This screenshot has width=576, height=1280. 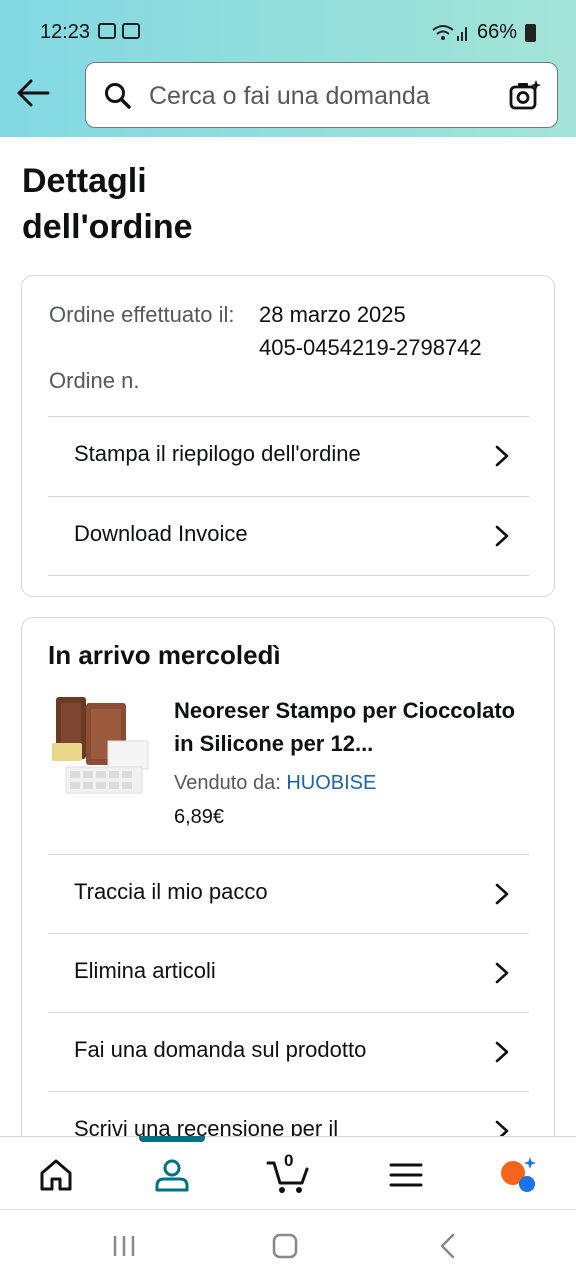 I want to click on search-input: Cerca o fai una domanda, so click(x=289, y=96).